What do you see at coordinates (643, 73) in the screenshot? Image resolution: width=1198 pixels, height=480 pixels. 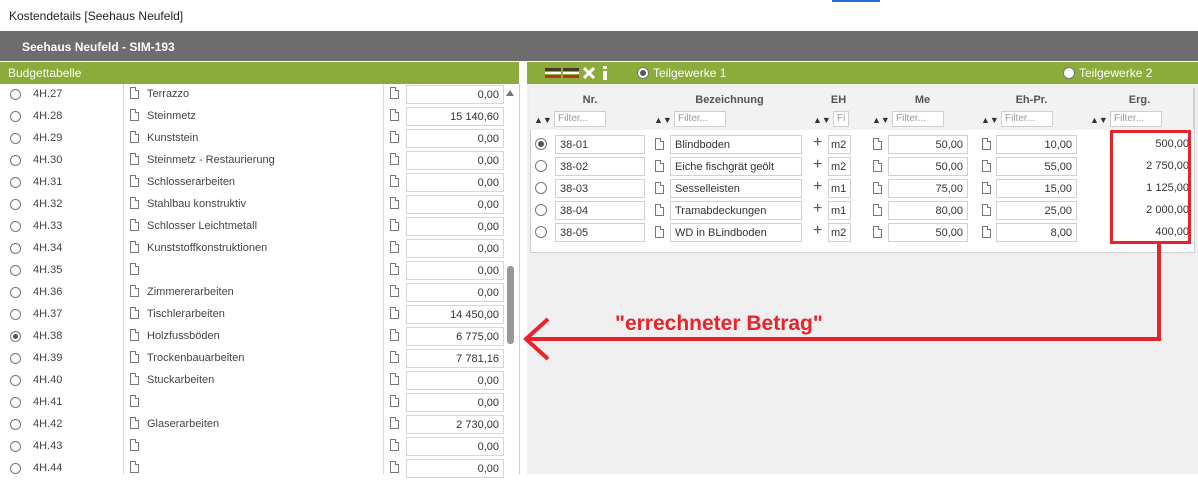 I see `teilgewerke1-radio` at bounding box center [643, 73].